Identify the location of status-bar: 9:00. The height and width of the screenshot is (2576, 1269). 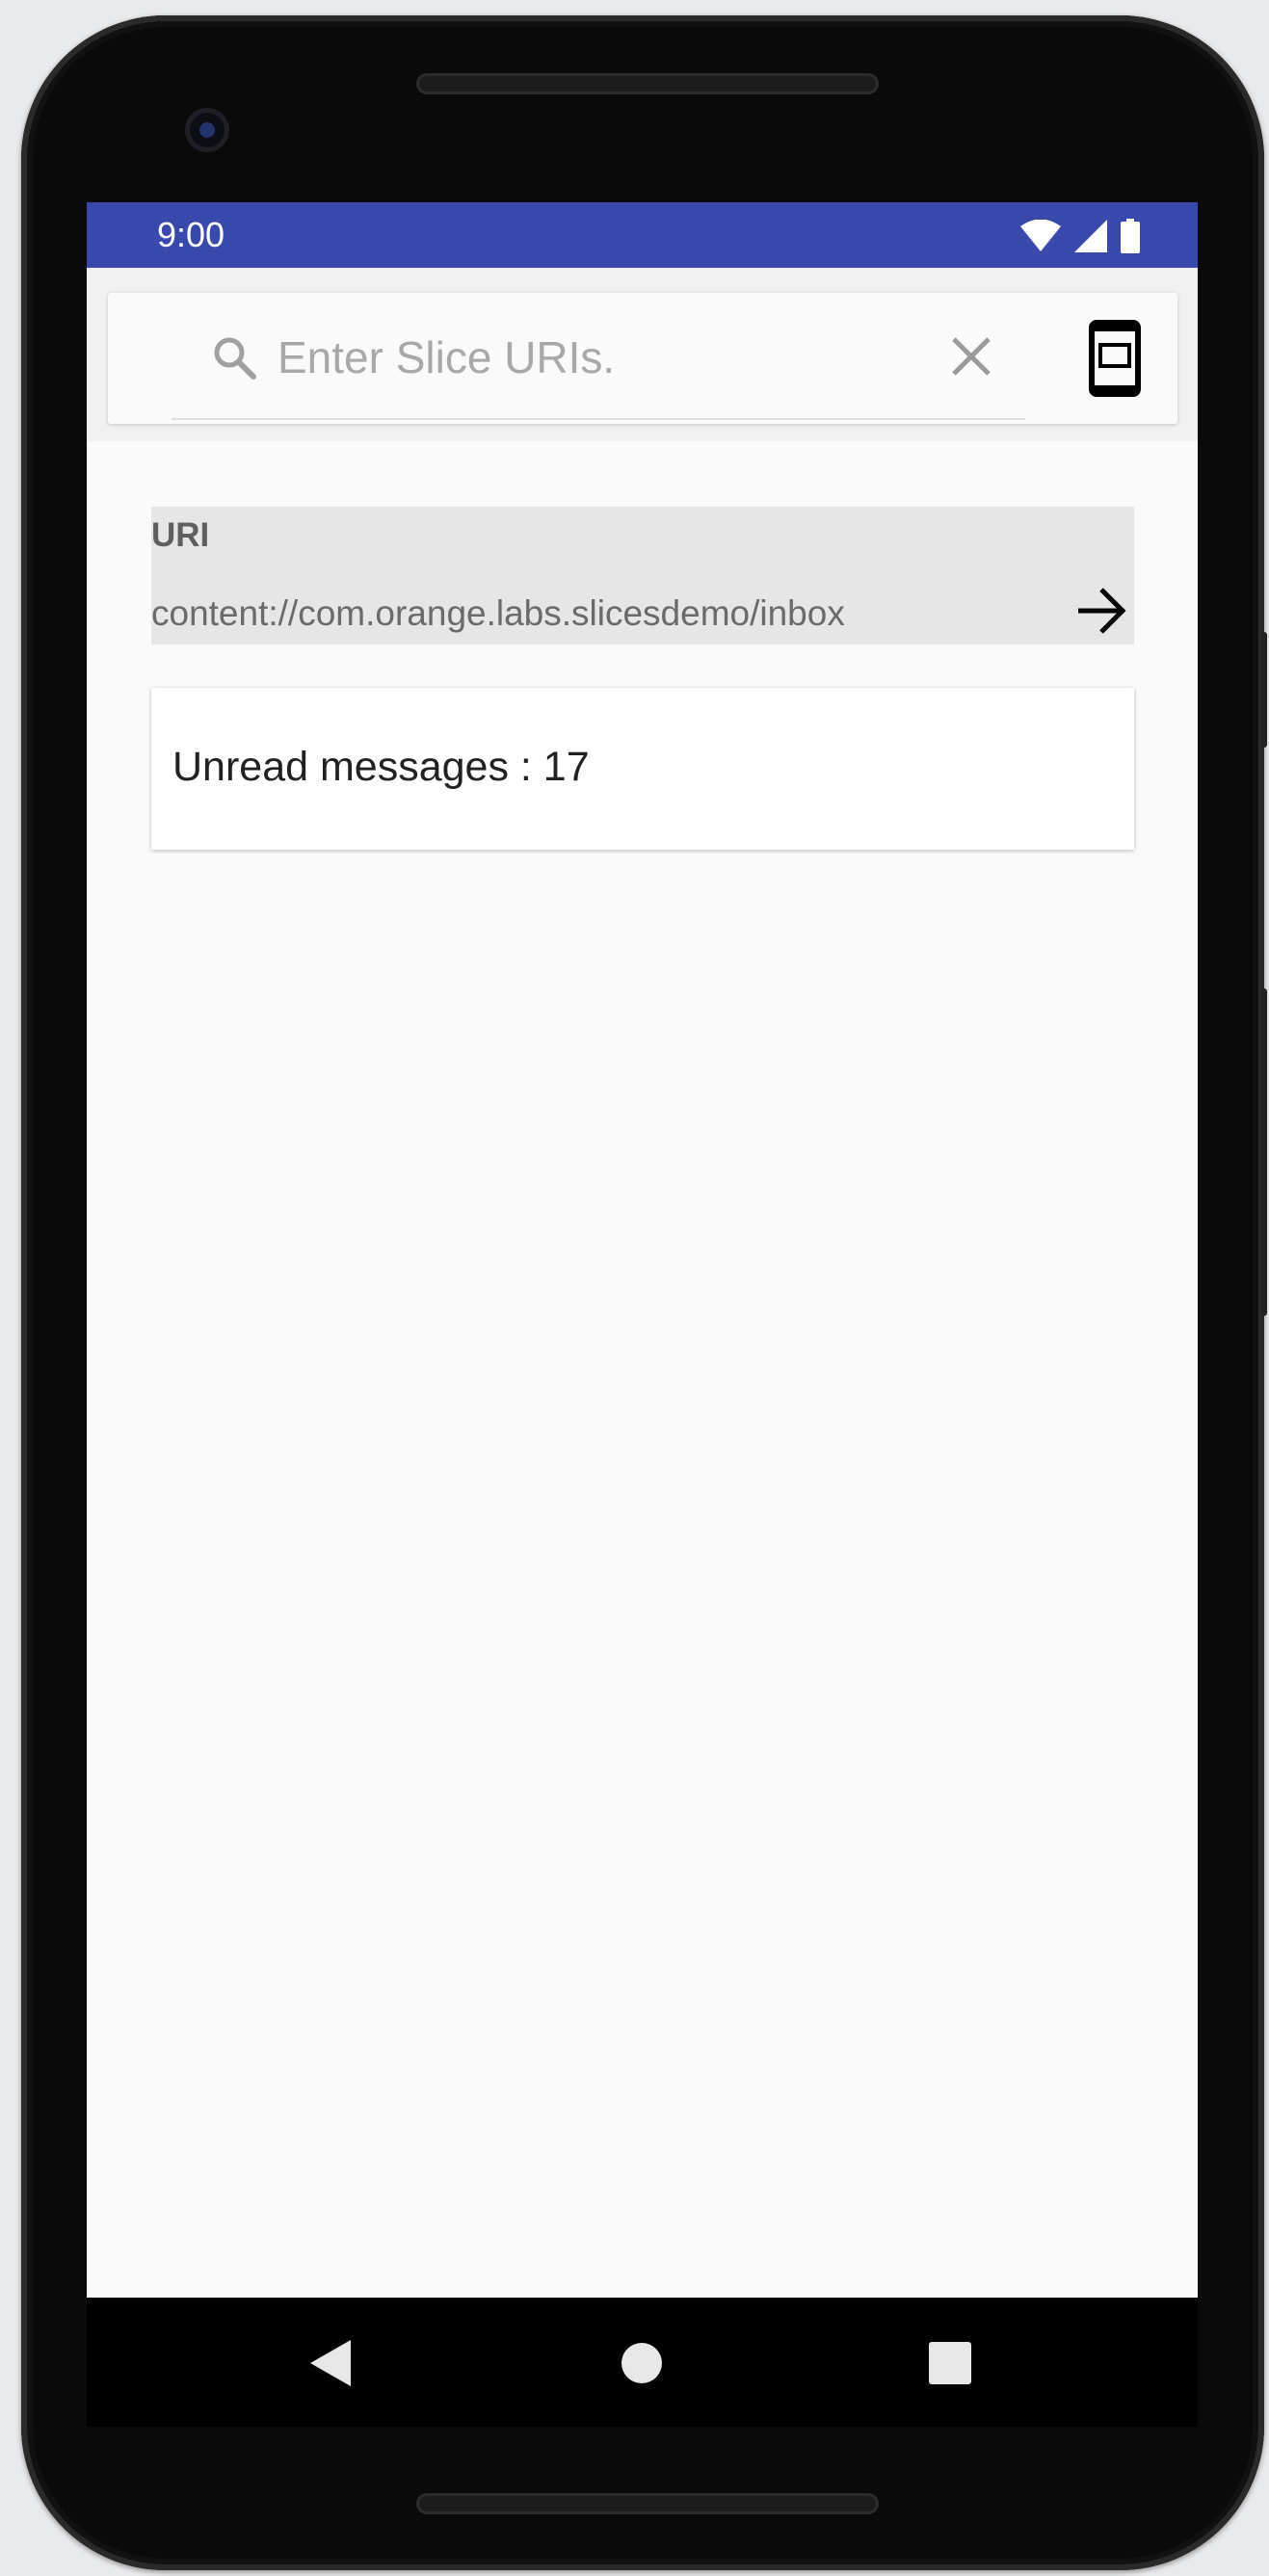
(643, 235).